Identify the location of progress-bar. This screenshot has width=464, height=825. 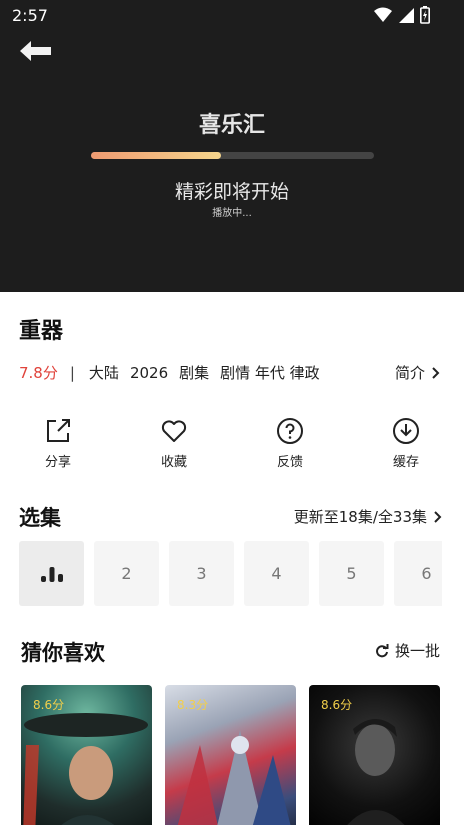
(232, 155).